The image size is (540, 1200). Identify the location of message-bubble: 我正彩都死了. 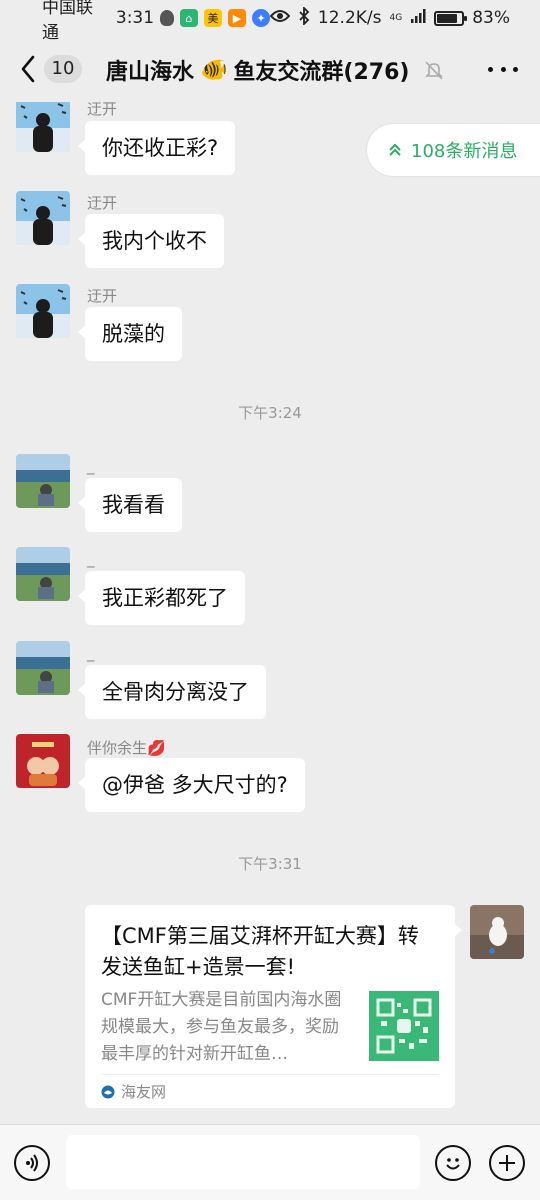
(161, 598).